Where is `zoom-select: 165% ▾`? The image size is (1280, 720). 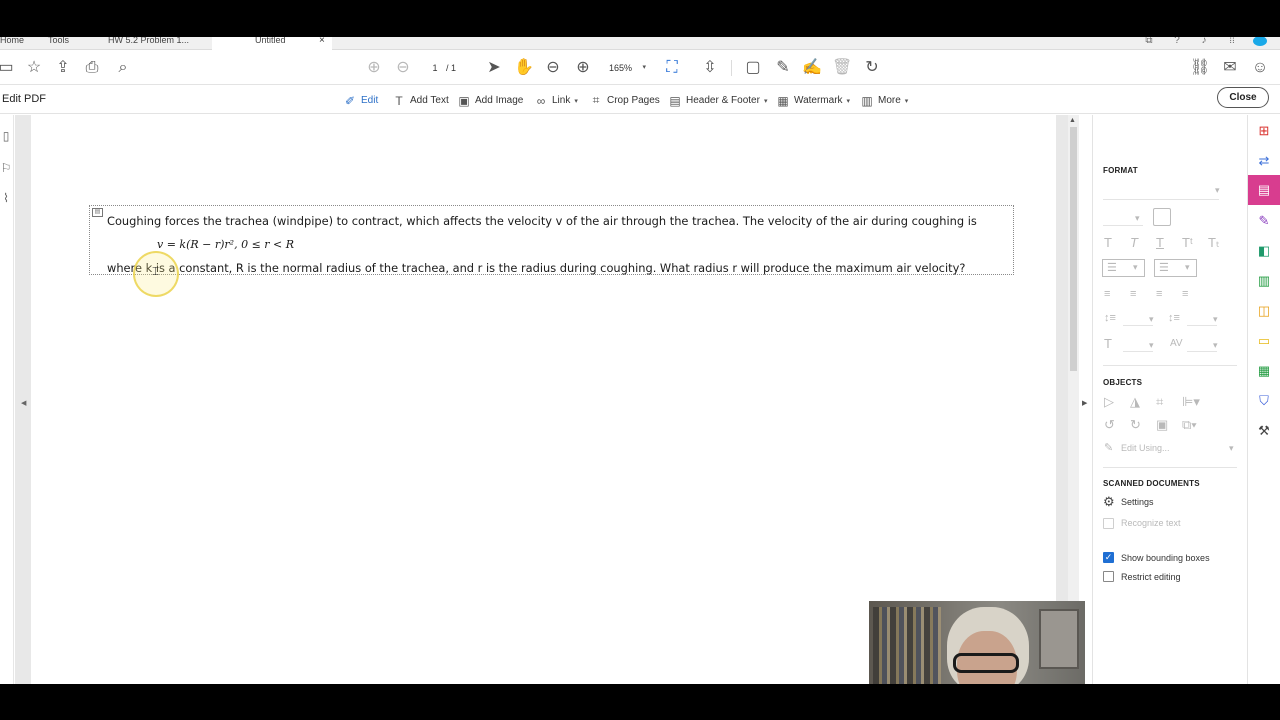 zoom-select: 165% ▾ is located at coordinates (627, 68).